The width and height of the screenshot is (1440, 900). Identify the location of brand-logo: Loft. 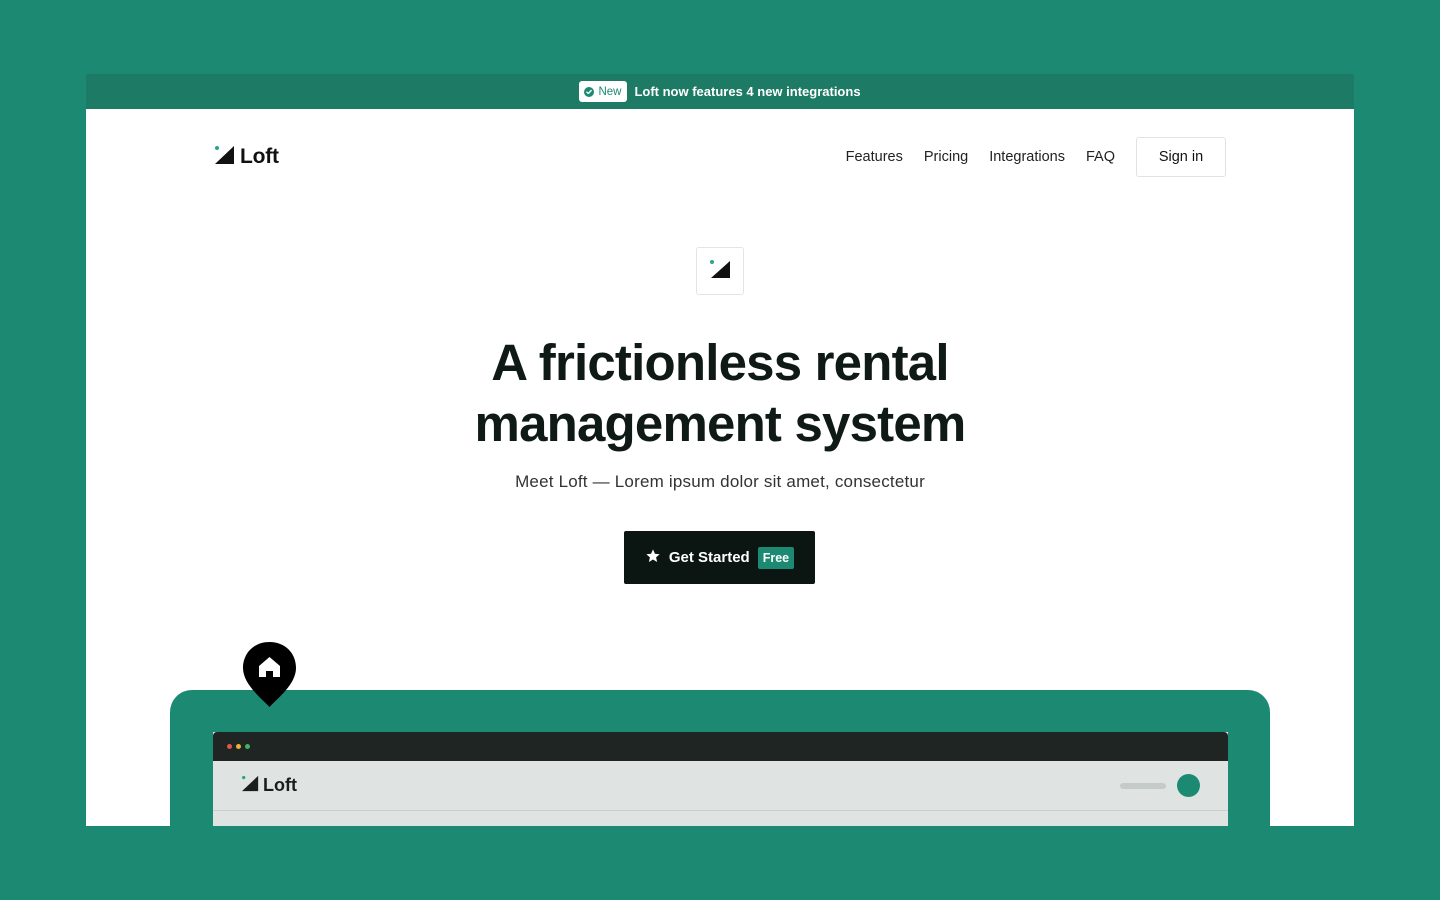
(246, 157).